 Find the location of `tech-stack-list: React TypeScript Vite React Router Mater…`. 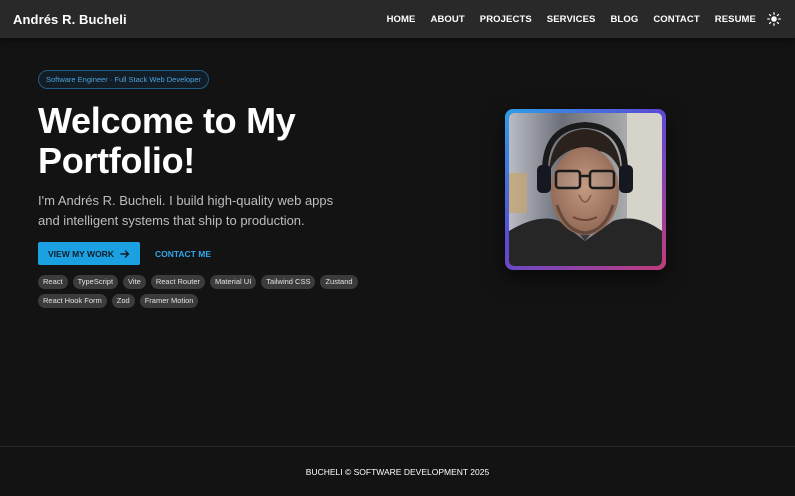

tech-stack-list: React TypeScript Vite React Router Mater… is located at coordinates (213, 294).